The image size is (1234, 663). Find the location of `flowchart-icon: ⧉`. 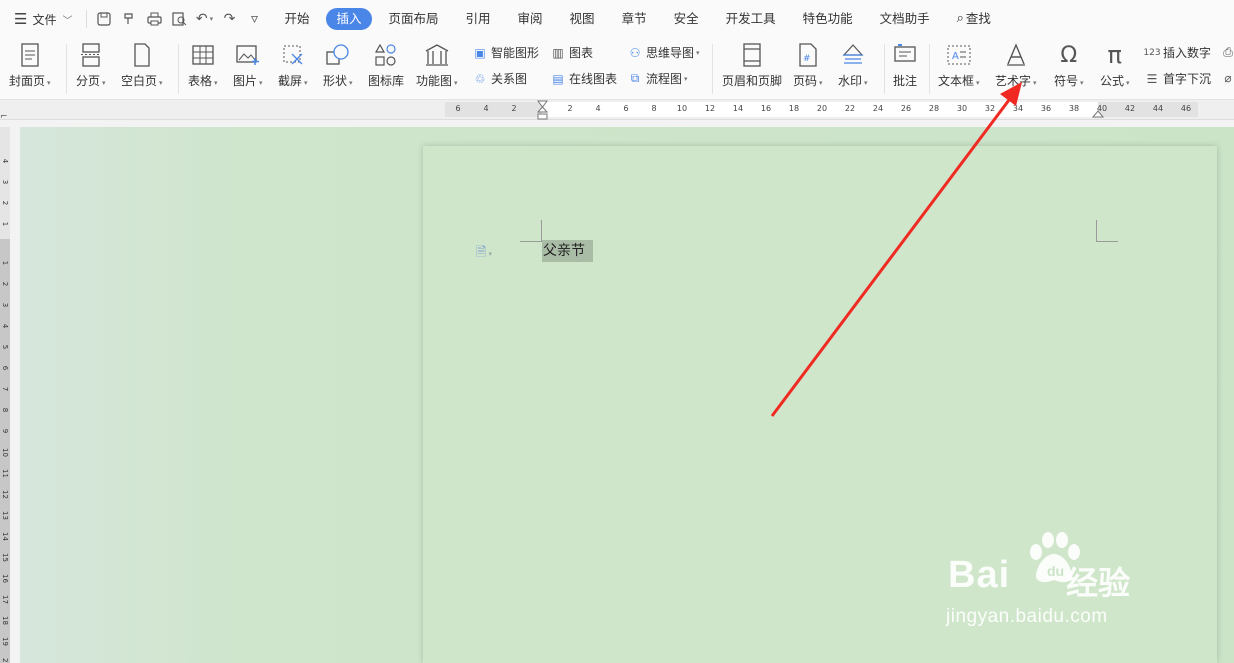

flowchart-icon: ⧉ is located at coordinates (635, 78).